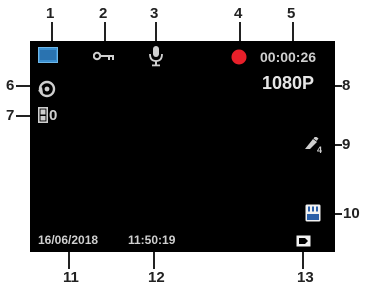 This screenshot has height=286, width=365. What do you see at coordinates (68, 240) in the screenshot?
I see `date-label: 16/06/2018` at bounding box center [68, 240].